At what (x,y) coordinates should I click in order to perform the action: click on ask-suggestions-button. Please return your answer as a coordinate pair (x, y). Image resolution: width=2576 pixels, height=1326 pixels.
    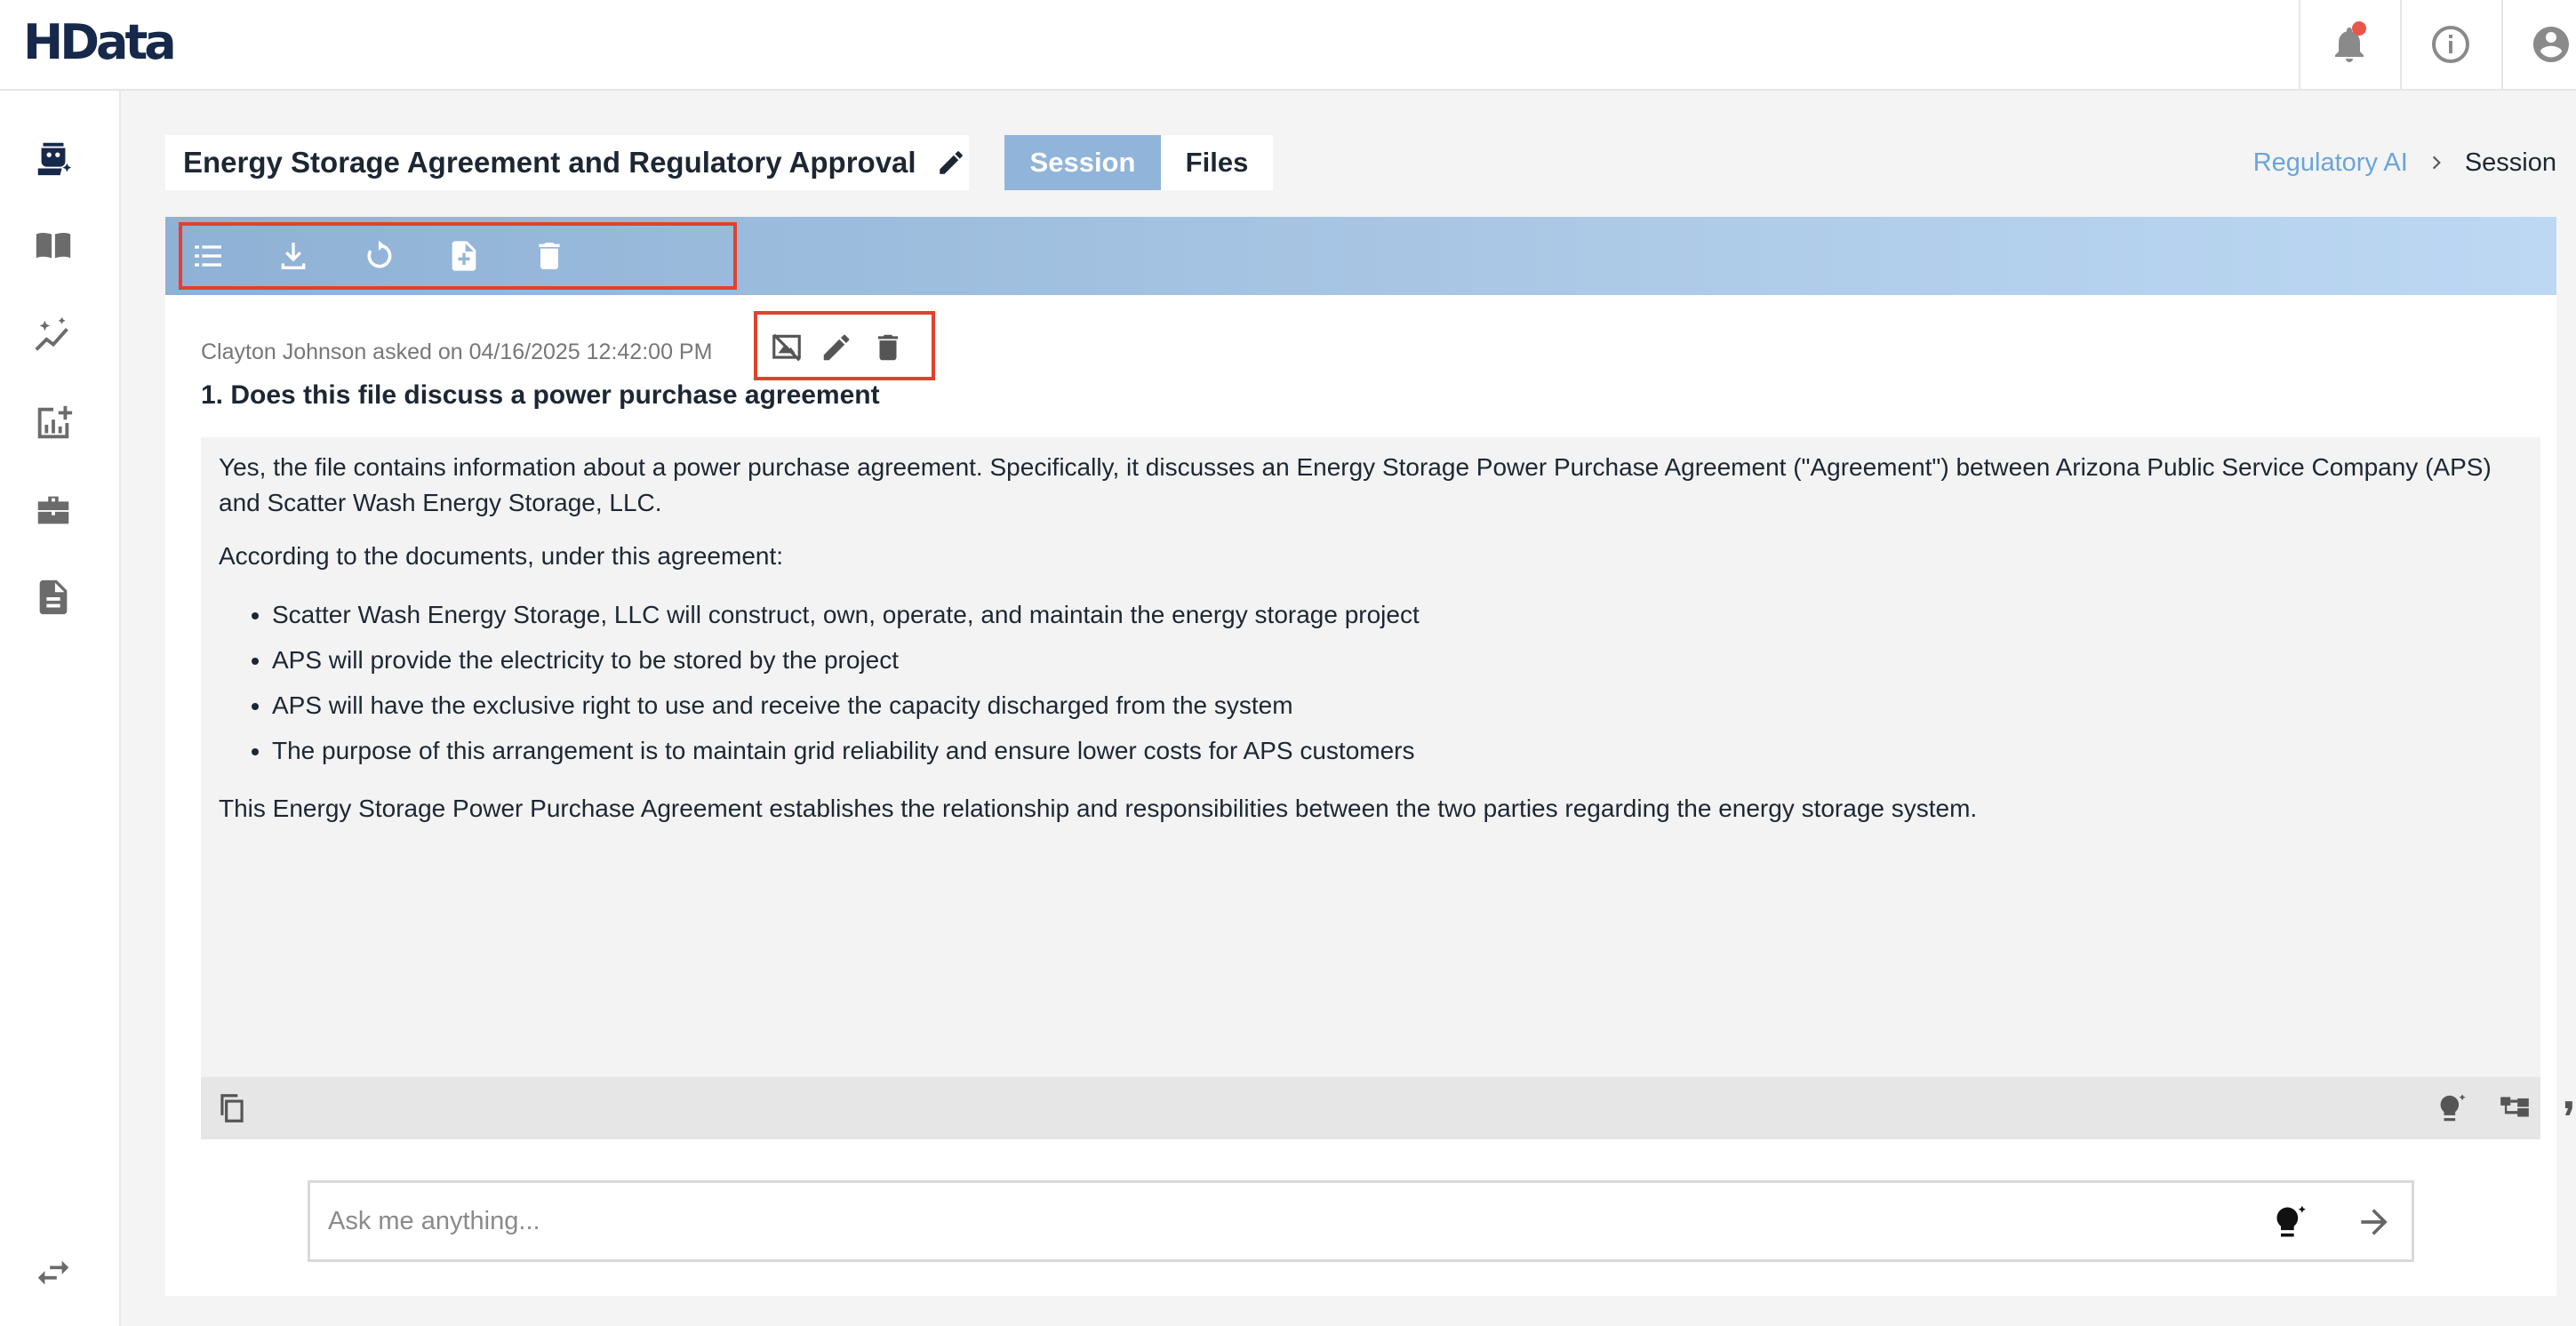
    Looking at the image, I should click on (2290, 1222).